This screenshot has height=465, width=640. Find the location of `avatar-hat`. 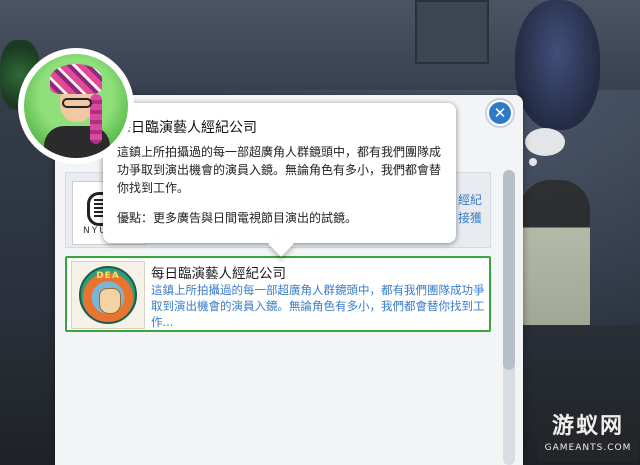

avatar-hat is located at coordinates (76, 79).